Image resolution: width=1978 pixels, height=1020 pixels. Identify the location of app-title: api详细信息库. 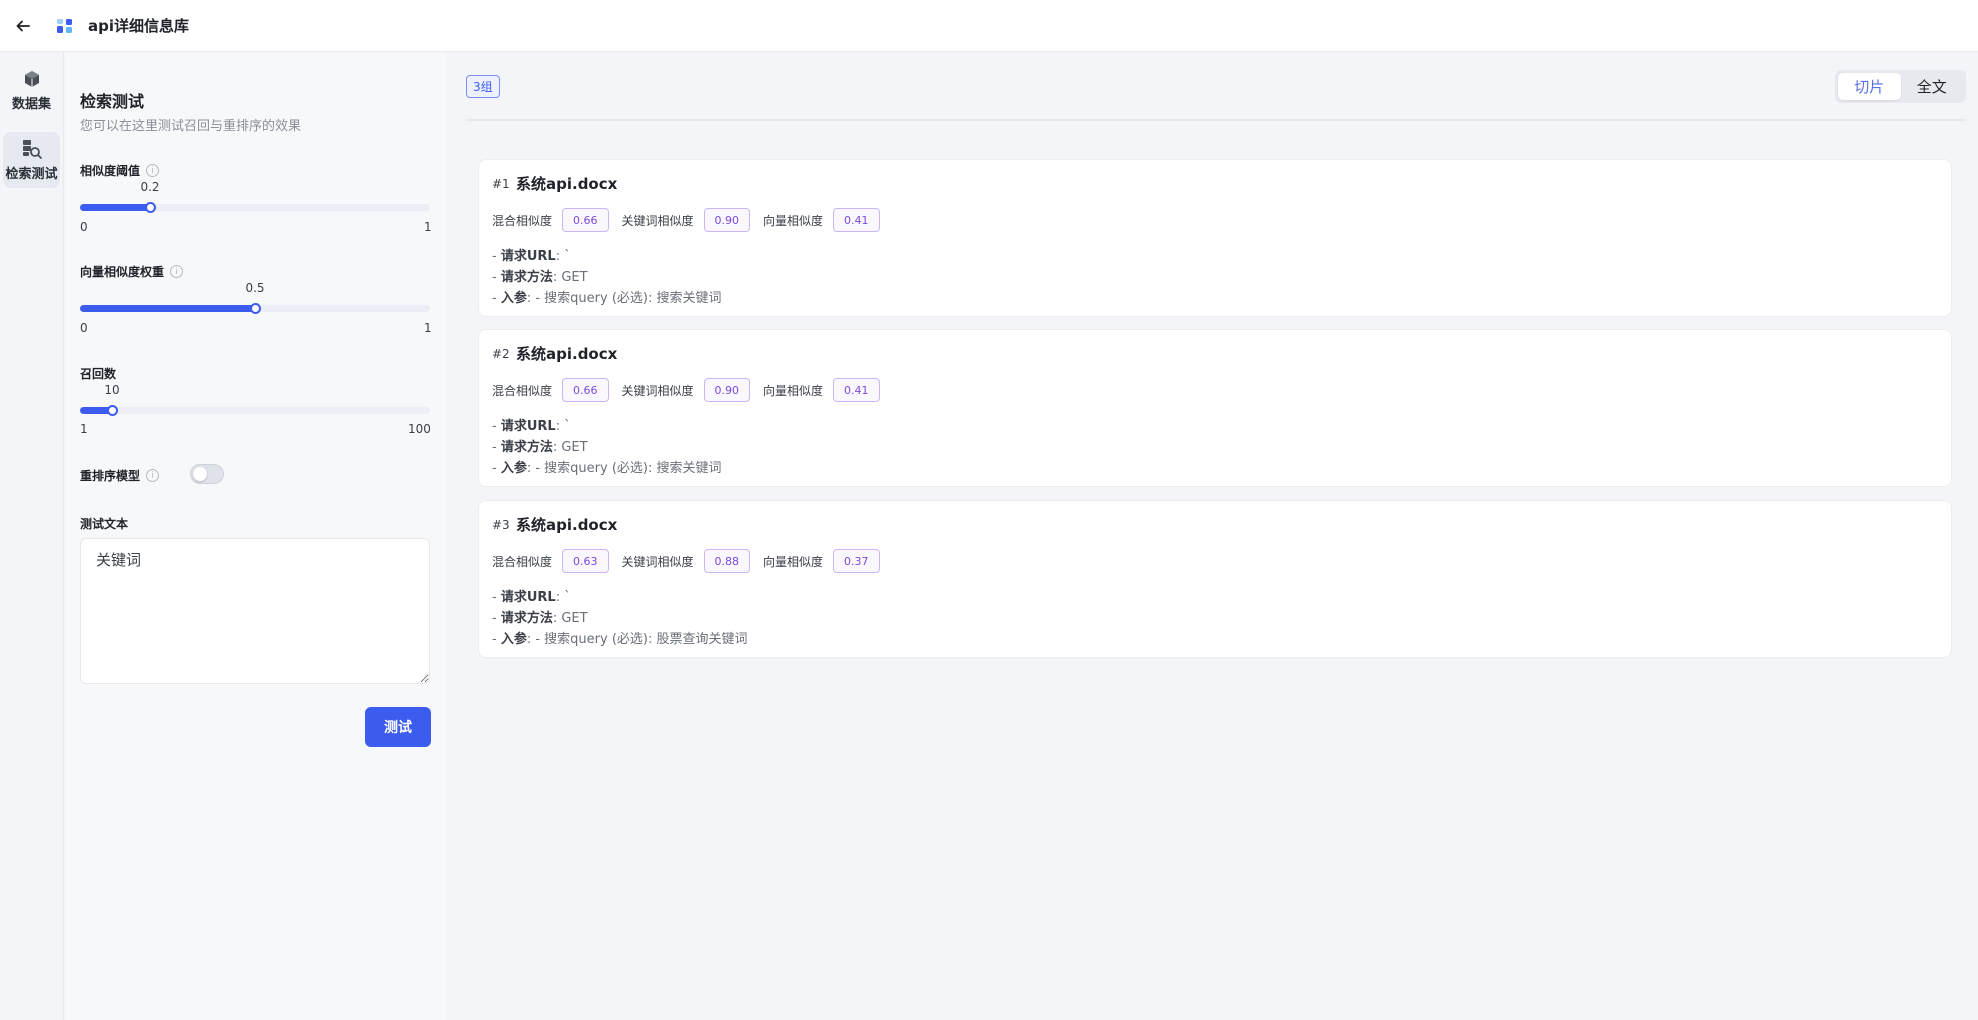
(139, 26).